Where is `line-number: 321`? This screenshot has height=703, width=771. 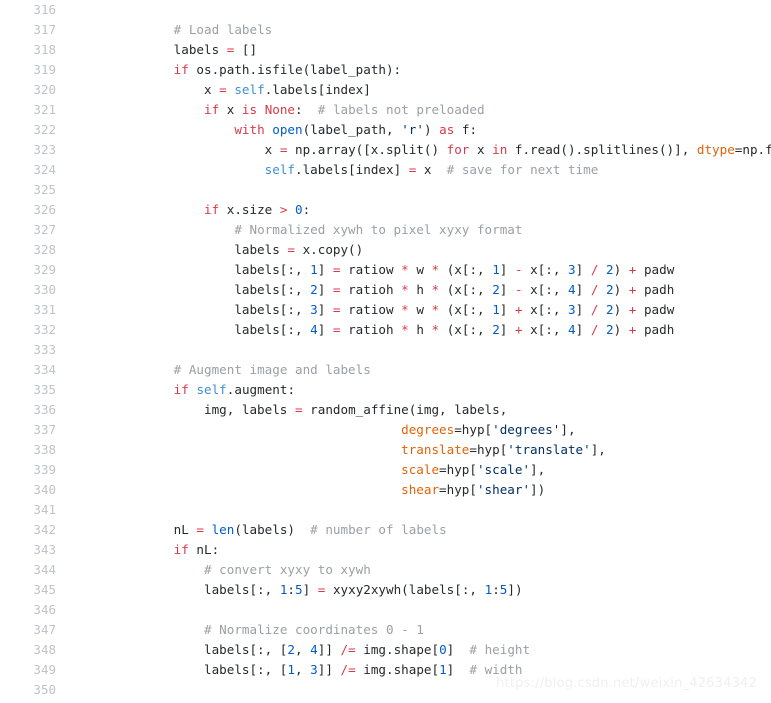 line-number: 321 is located at coordinates (33, 110).